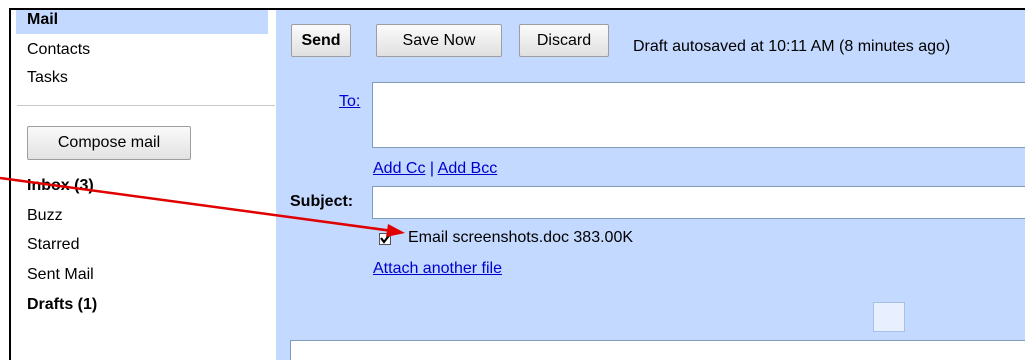  I want to click on nav-tasks: Tasks, so click(47, 78).